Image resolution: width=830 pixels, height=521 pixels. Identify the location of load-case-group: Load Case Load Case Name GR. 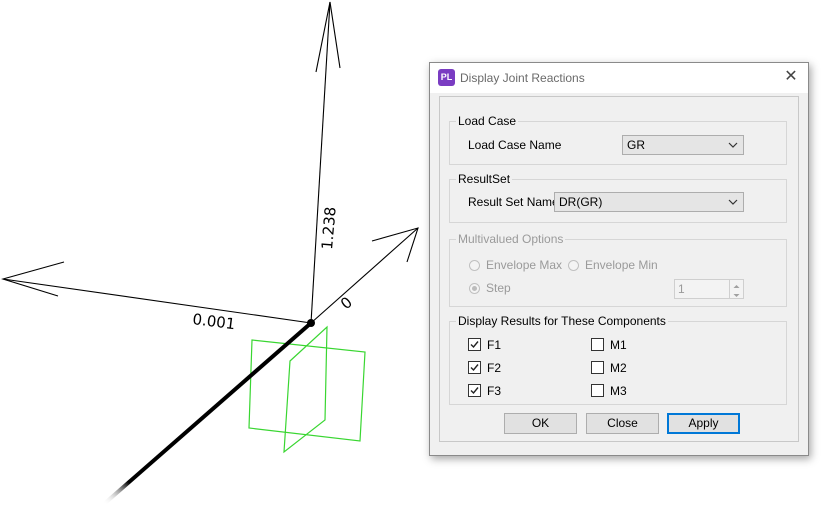
(618, 139).